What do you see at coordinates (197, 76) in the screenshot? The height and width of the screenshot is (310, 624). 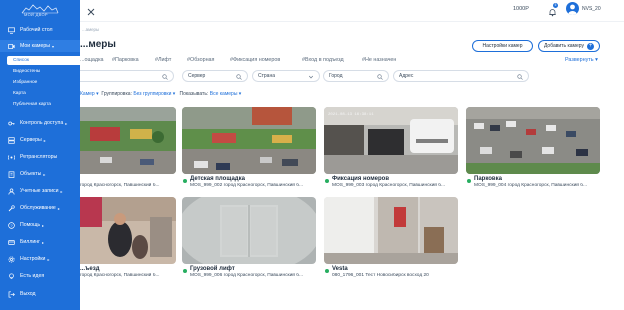 I see `server-placeholder: Сервер` at bounding box center [197, 76].